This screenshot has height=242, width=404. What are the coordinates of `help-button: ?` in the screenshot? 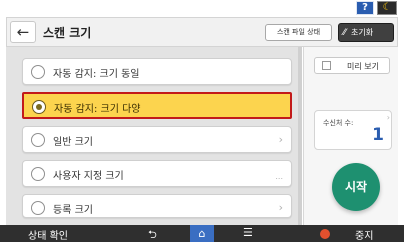 It's located at (365, 8).